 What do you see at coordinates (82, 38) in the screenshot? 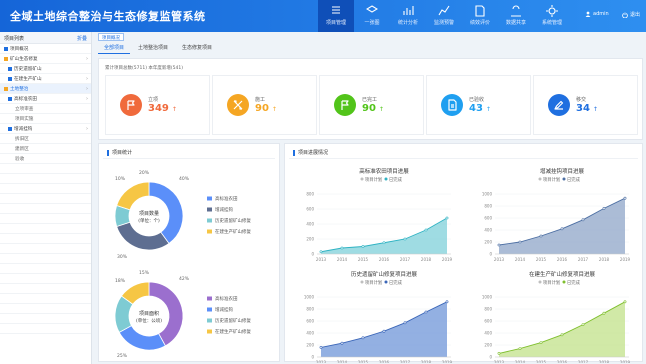
I see `collapse-button: 折叠` at bounding box center [82, 38].